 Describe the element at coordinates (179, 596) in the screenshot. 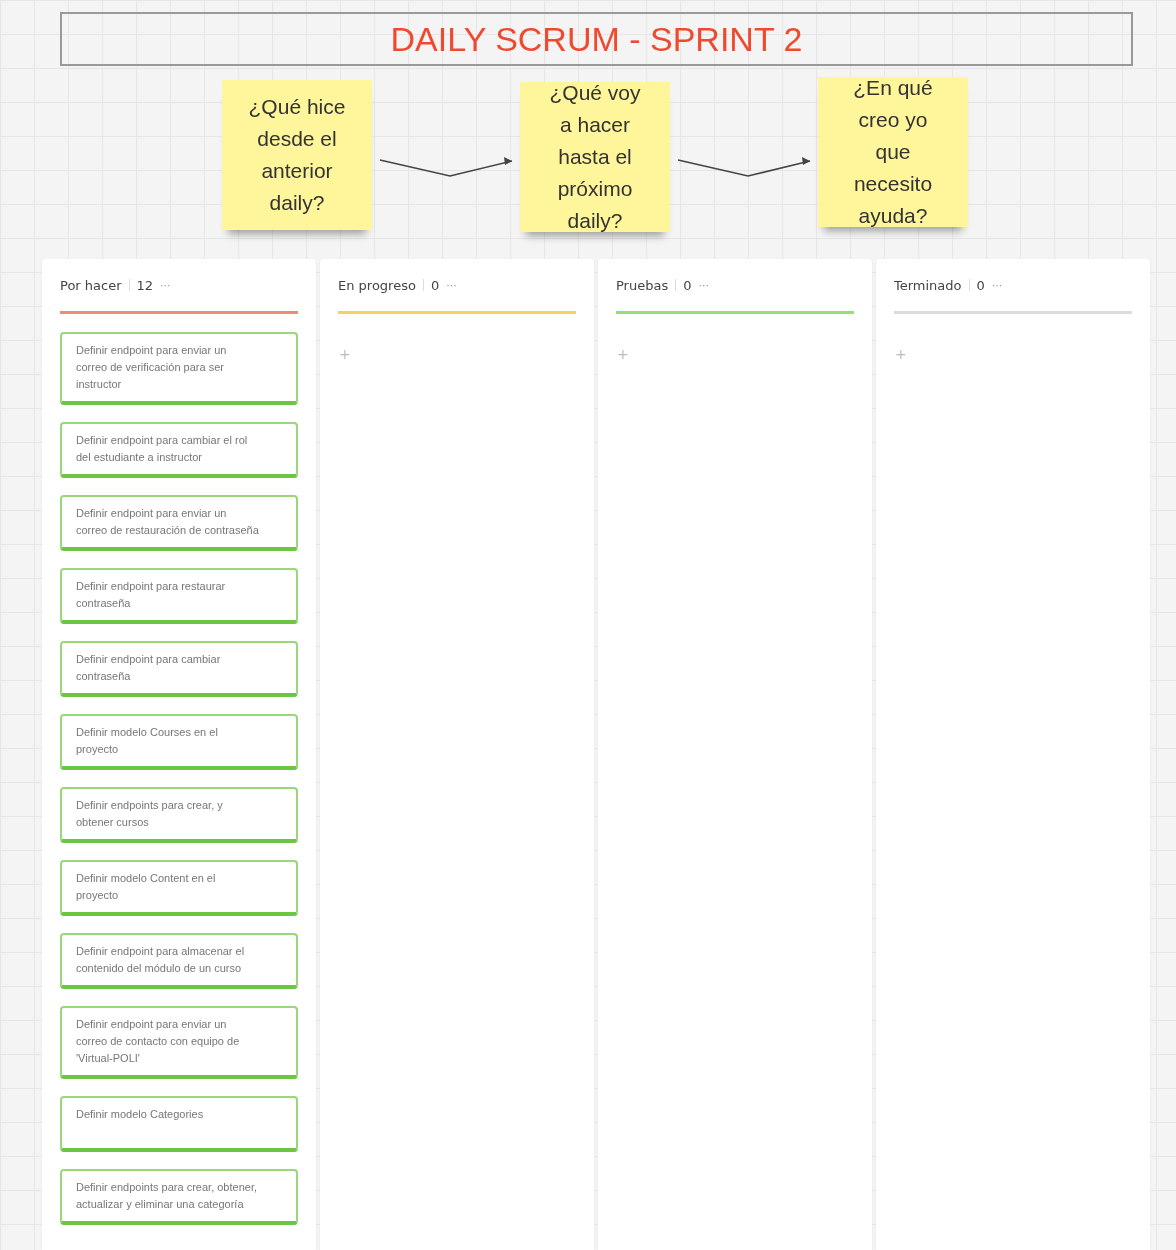

I see `task-card: Definir endpoint para restaurar contraseña` at that location.